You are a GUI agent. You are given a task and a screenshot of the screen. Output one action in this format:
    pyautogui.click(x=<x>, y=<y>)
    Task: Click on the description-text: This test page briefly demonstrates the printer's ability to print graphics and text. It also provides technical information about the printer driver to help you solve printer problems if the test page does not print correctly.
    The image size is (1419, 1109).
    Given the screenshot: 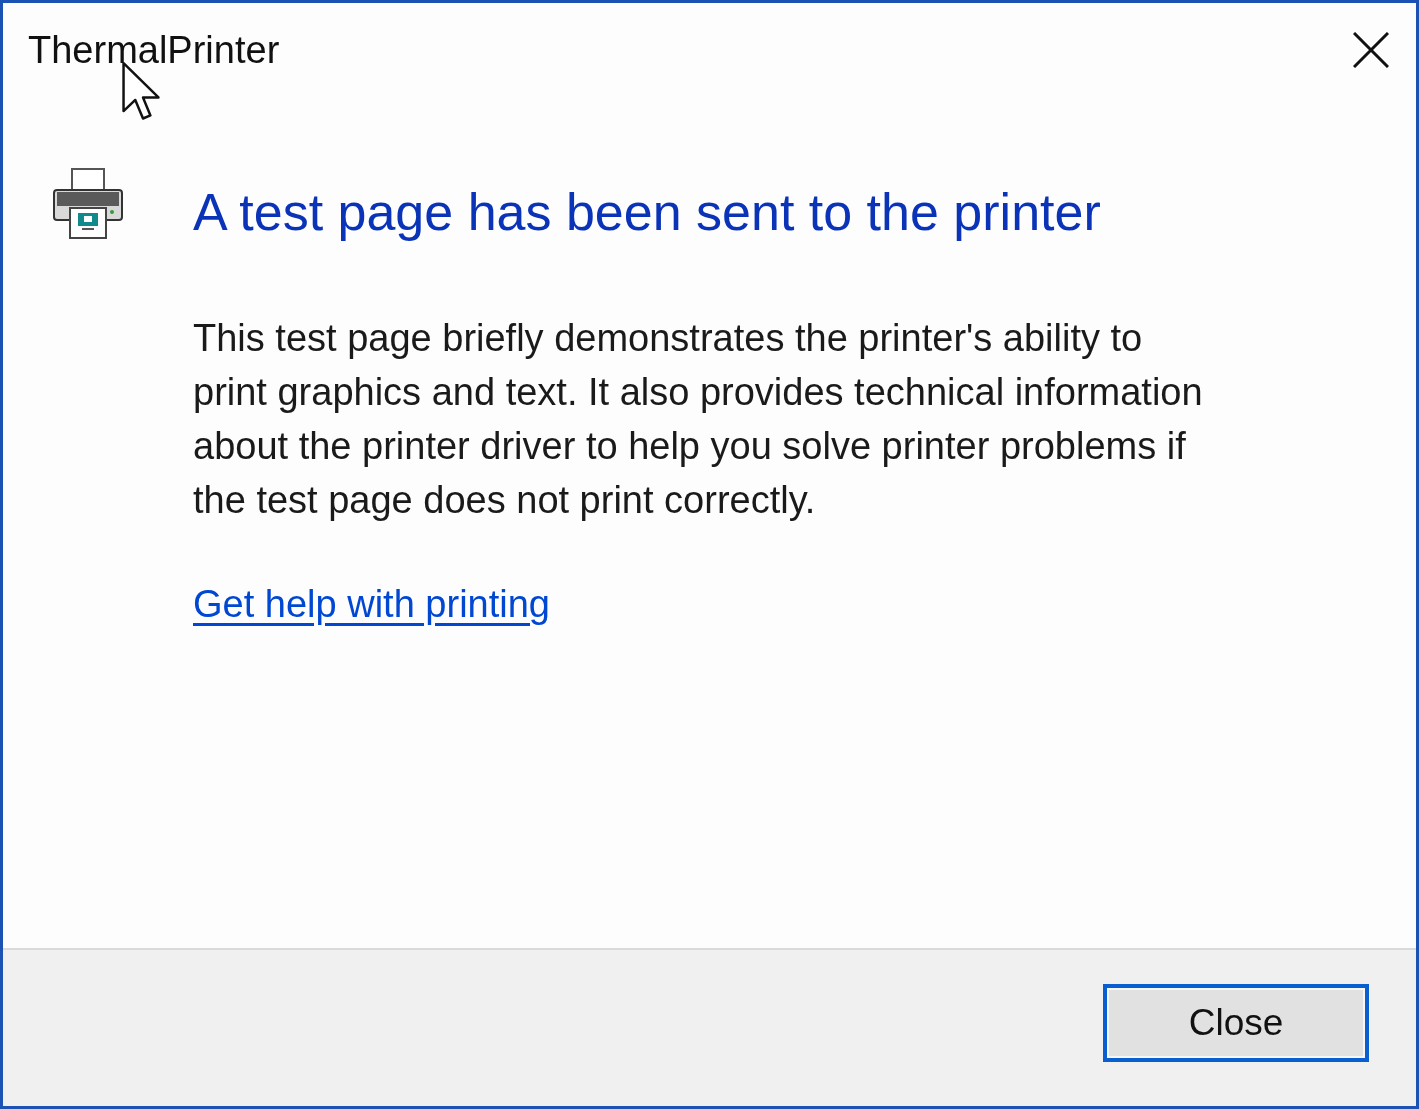 What is the action you would take?
    pyautogui.click(x=698, y=419)
    